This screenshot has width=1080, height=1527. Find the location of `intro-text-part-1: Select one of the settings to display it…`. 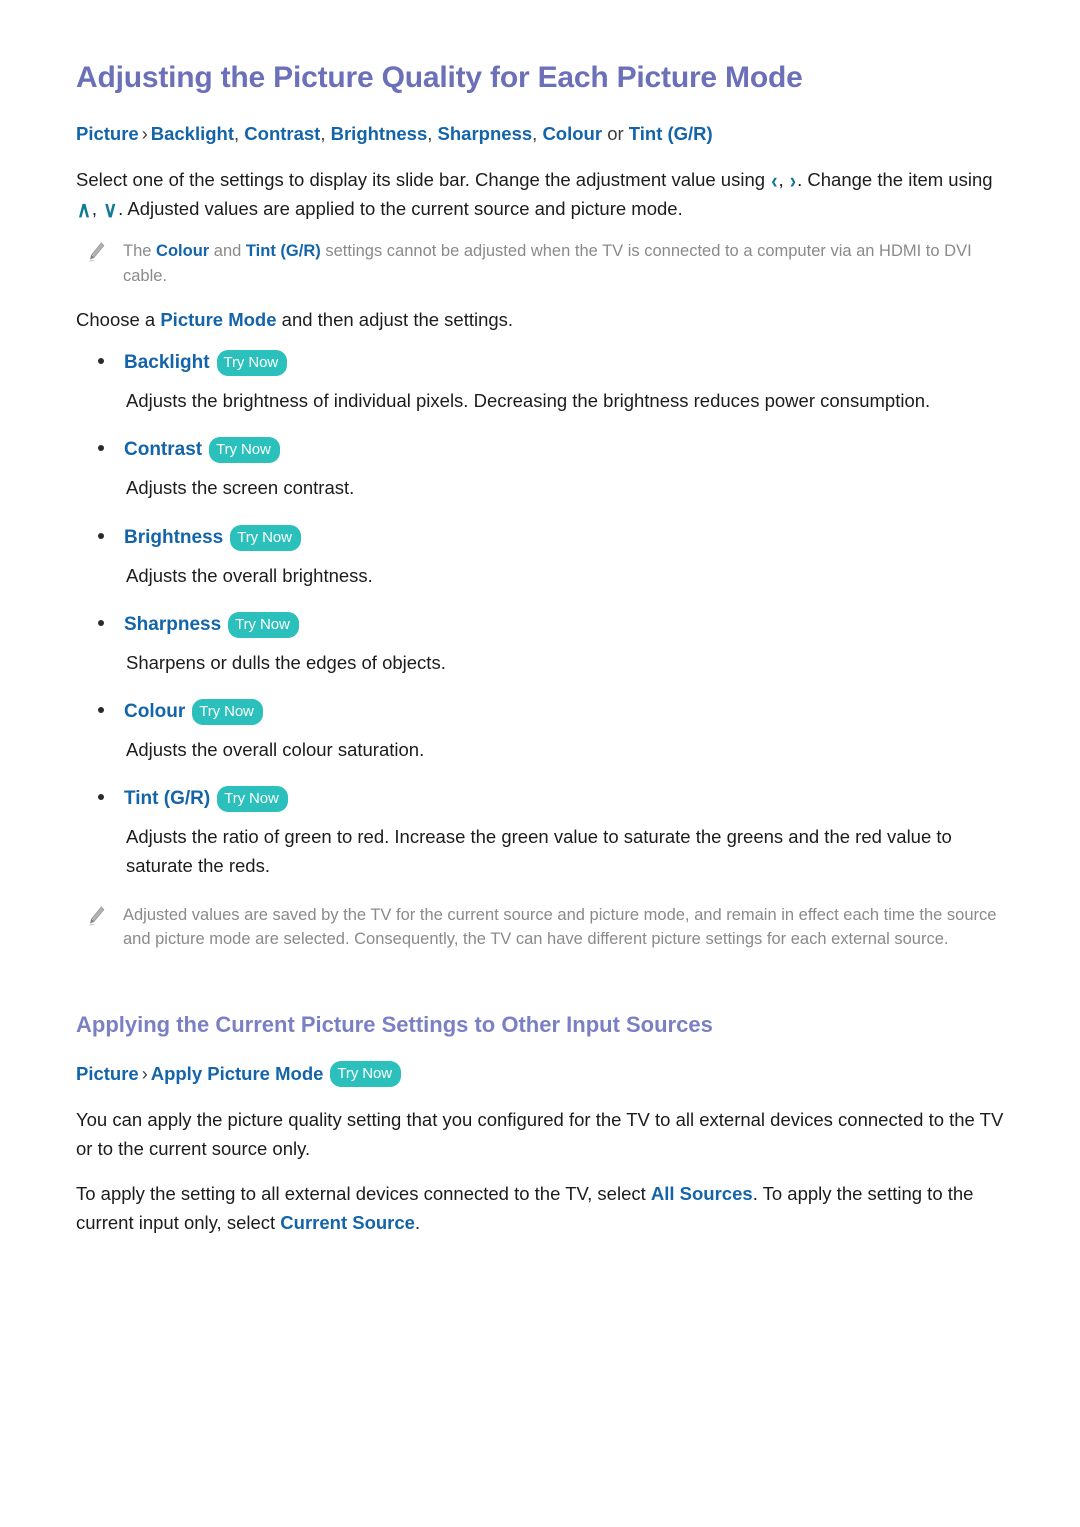

intro-text-part-1: Select one of the settings to display it… is located at coordinates (423, 179).